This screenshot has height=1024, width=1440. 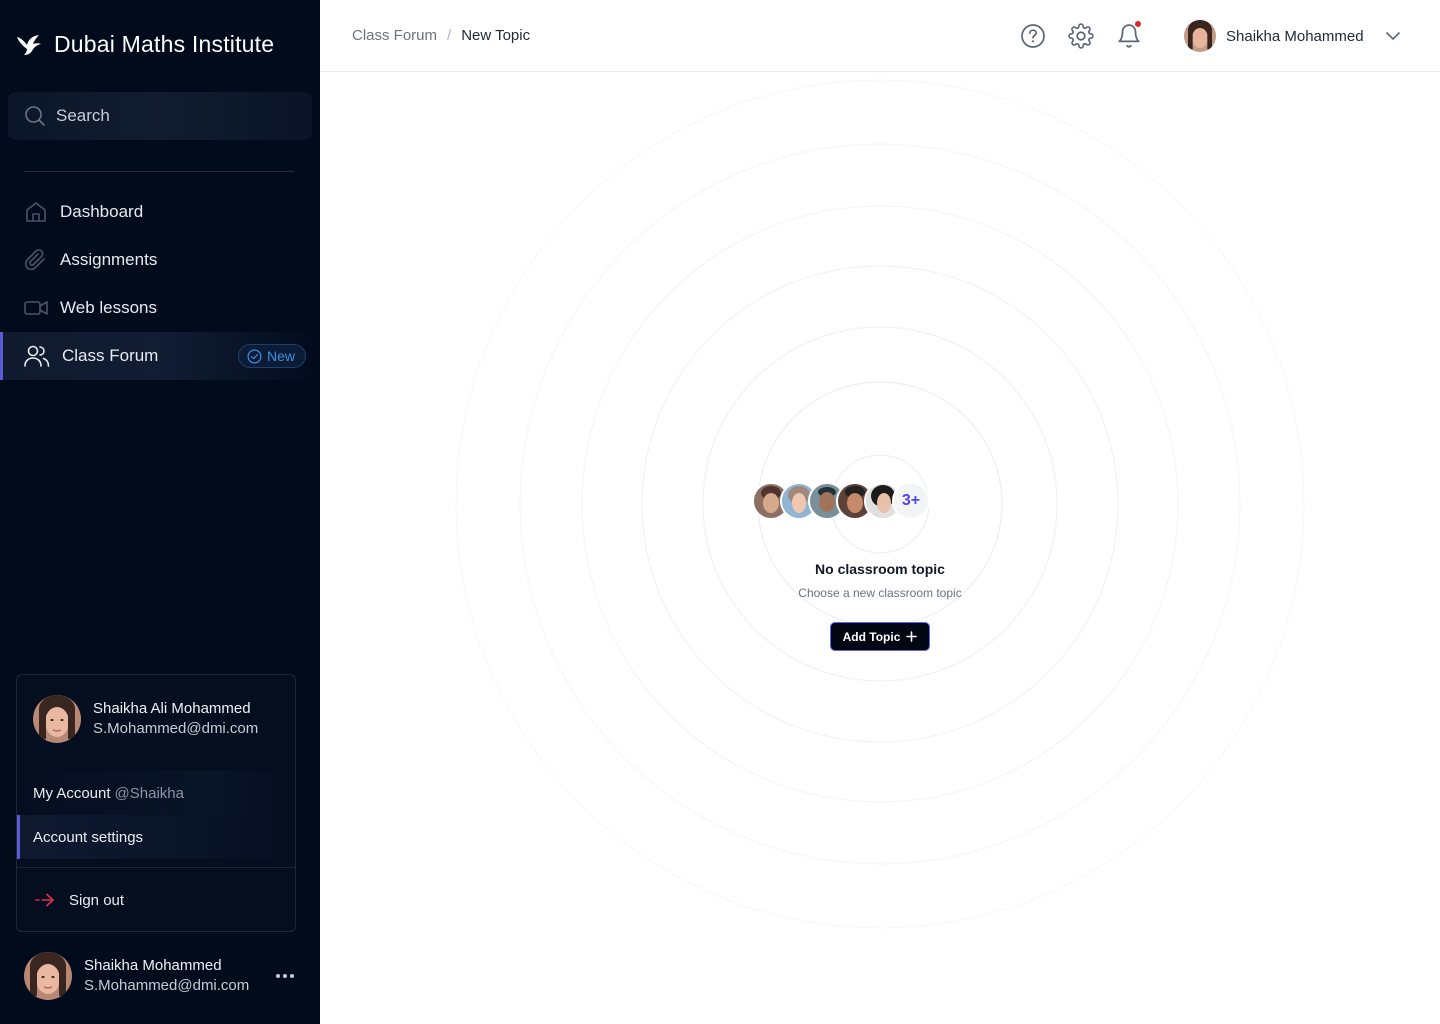 I want to click on paperclip-icon, so click(x=34, y=260).